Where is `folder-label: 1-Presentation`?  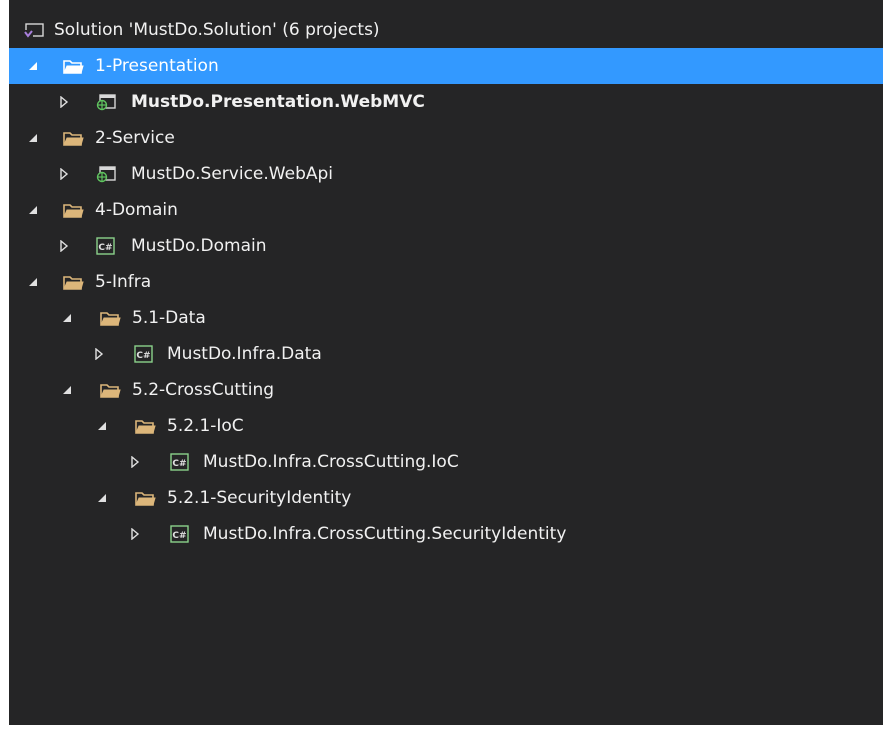
folder-label: 1-Presentation is located at coordinates (157, 66).